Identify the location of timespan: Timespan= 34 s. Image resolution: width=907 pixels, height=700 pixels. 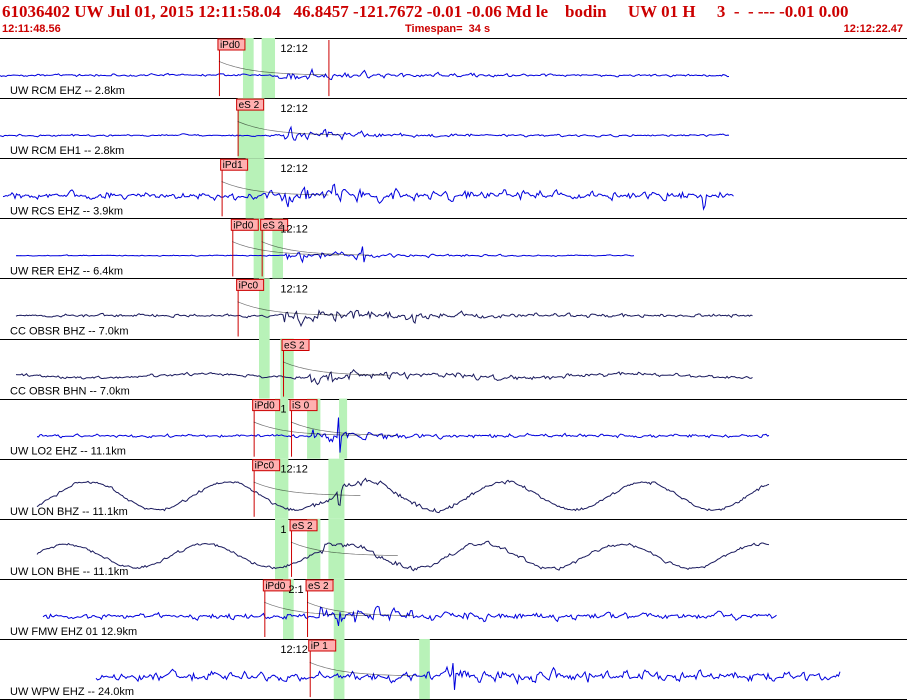
(448, 29).